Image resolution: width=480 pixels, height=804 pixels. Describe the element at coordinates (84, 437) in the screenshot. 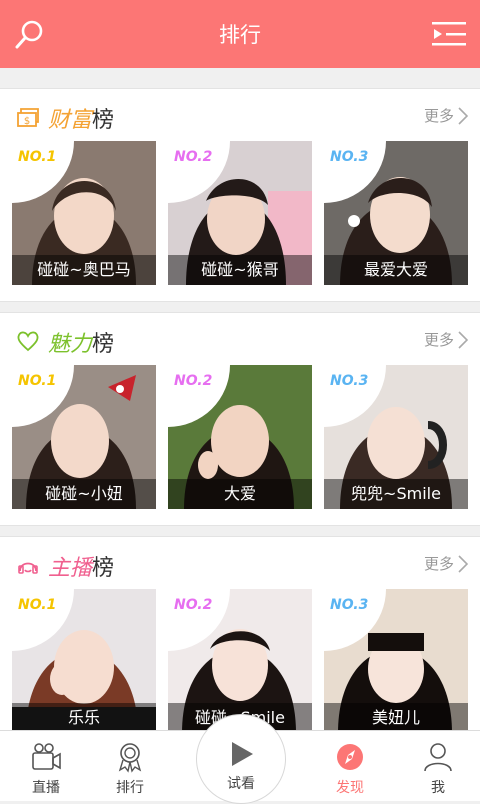

I see `ranking-card: NO.1 碰碰~小妞` at that location.